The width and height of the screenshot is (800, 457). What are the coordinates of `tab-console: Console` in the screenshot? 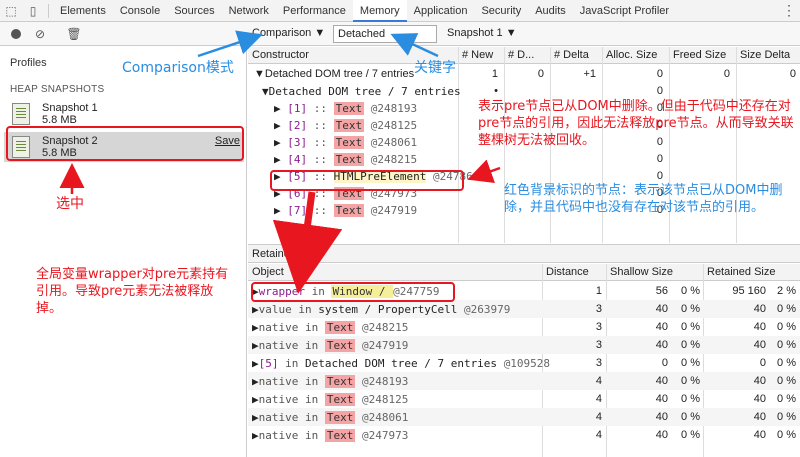 It's located at (140, 11).